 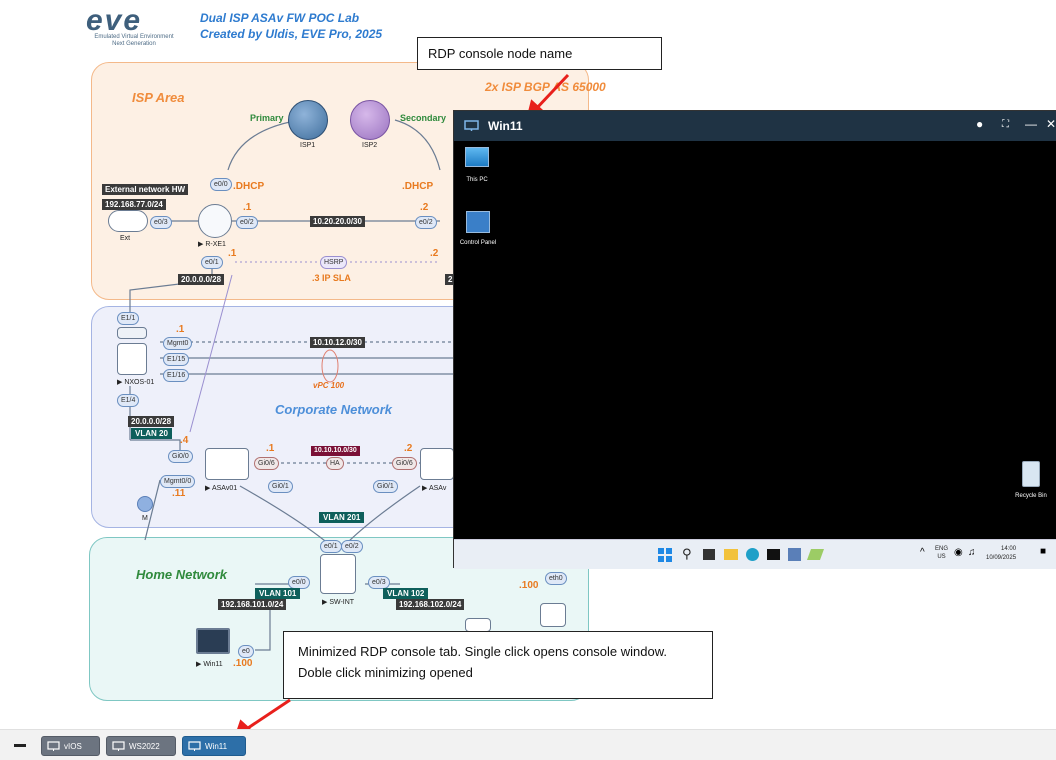 What do you see at coordinates (687, 554) in the screenshot?
I see `search-icon: ⚲` at bounding box center [687, 554].